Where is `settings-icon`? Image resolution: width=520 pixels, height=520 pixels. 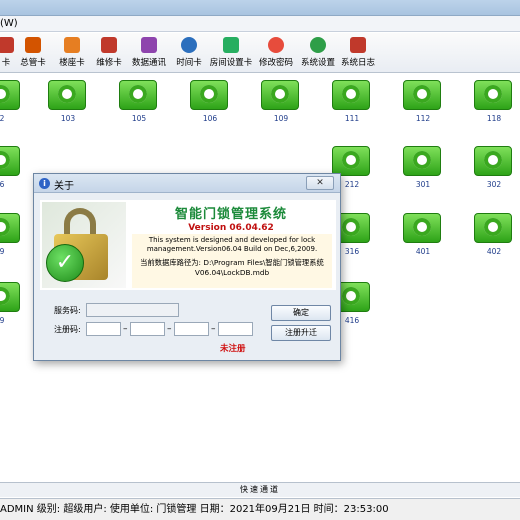 settings-icon is located at coordinates (318, 45).